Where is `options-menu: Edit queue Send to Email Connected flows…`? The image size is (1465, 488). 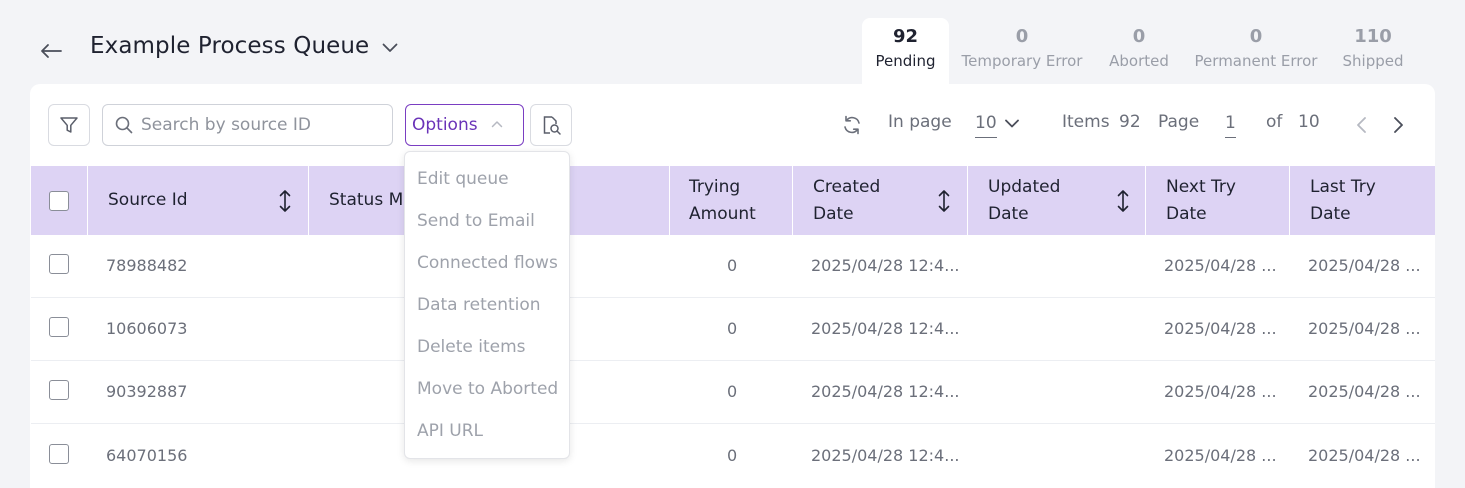
options-menu: Edit queue Send to Email Connected flows… is located at coordinates (487, 305).